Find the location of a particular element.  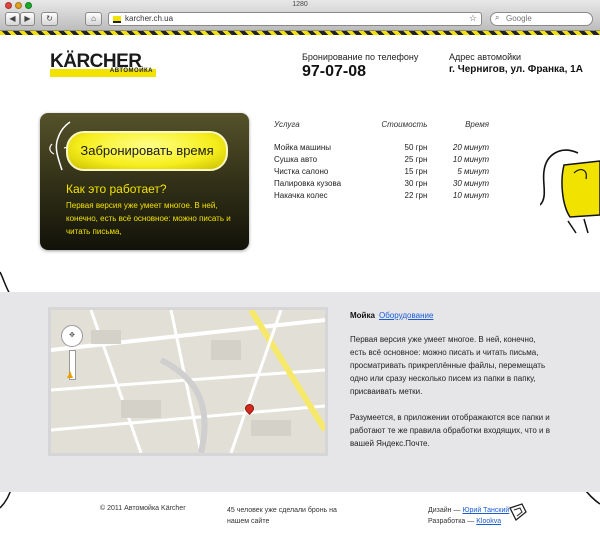

reload-button: ↻ is located at coordinates (49, 19).